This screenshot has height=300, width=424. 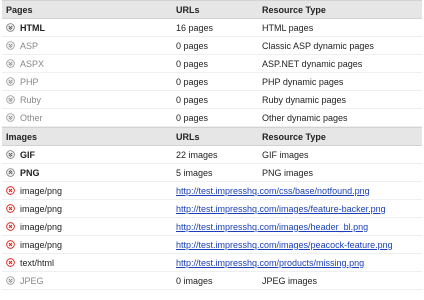 I want to click on pages-header-label: Pages, so click(x=19, y=9).